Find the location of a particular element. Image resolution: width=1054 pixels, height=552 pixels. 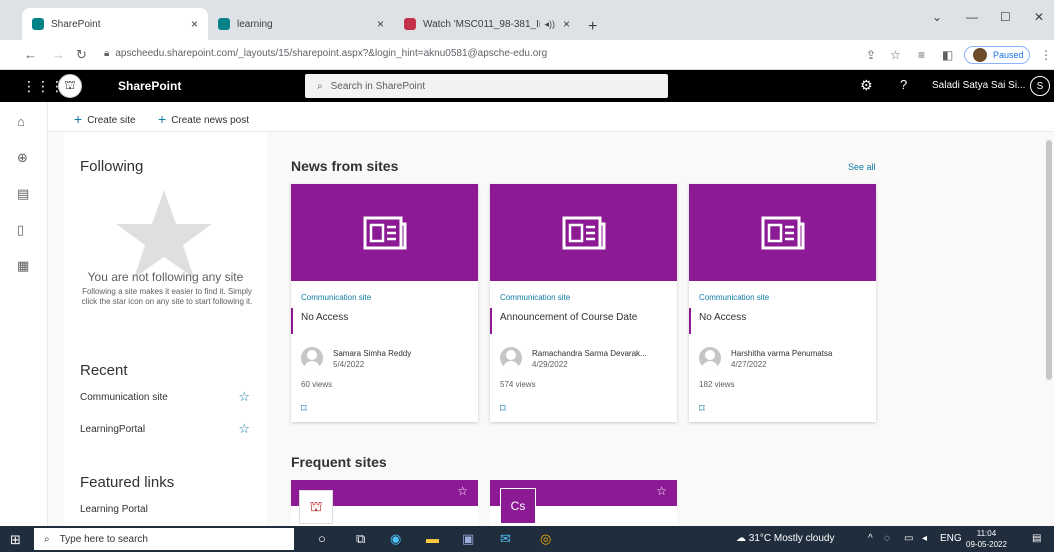

frequent-sites-heading: Frequent sites is located at coordinates (339, 462).